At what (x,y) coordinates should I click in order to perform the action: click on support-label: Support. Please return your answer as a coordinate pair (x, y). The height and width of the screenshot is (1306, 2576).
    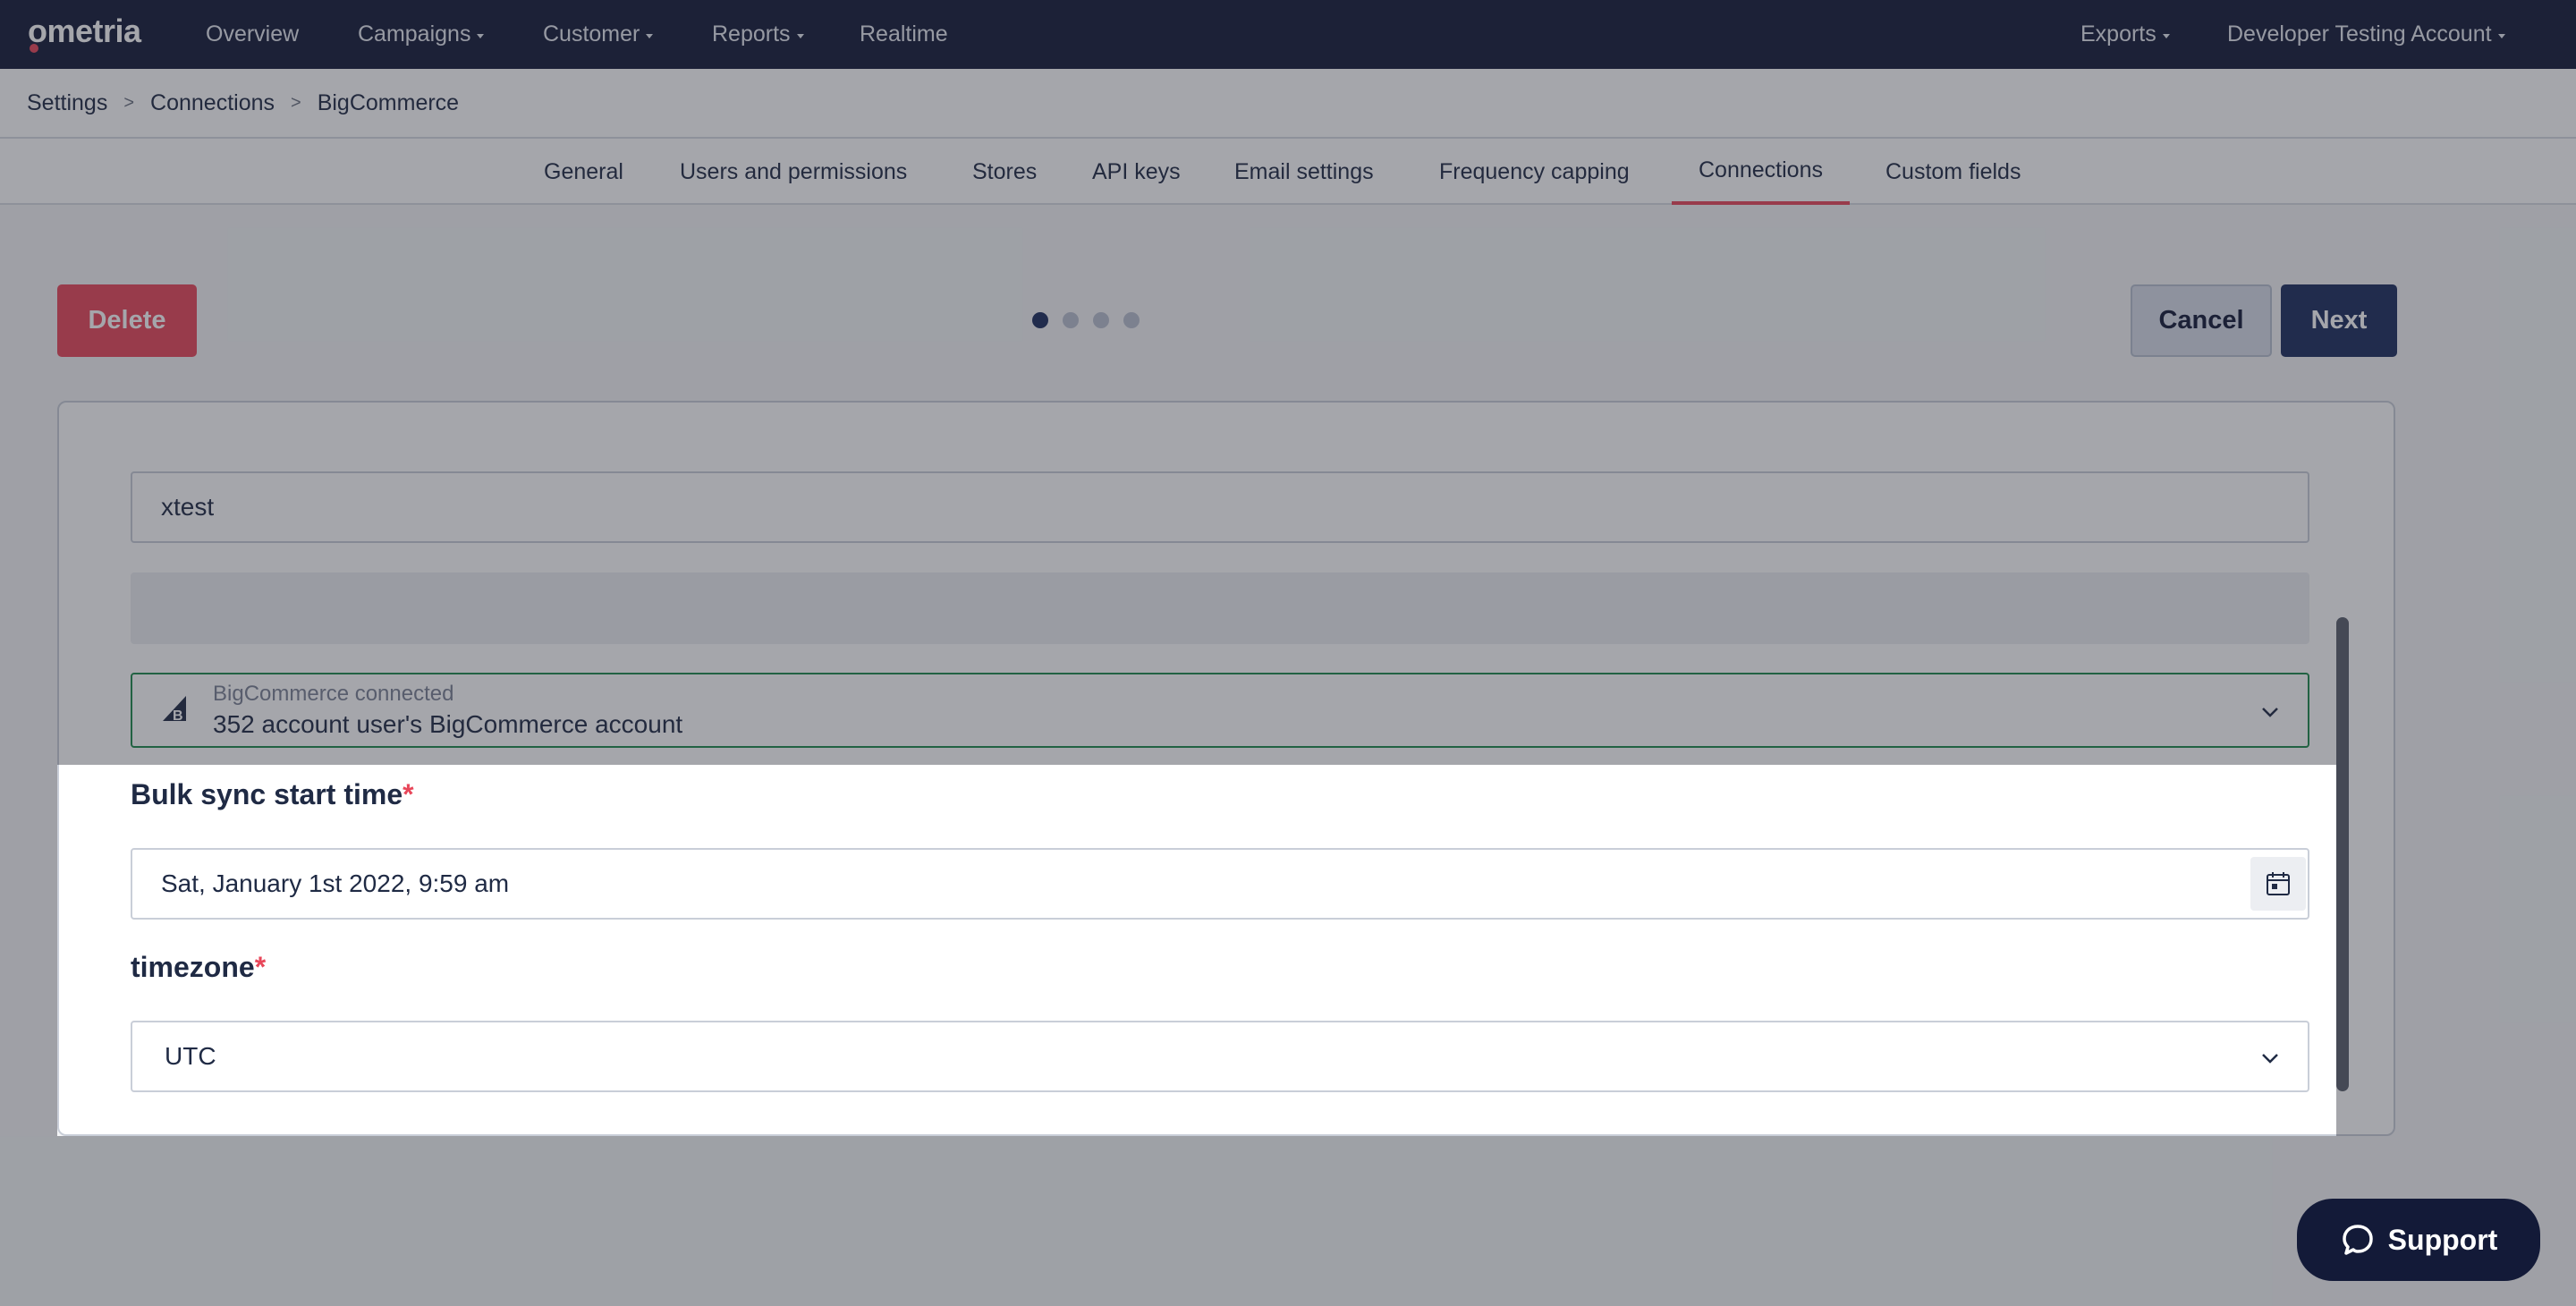
    Looking at the image, I should click on (2442, 1239).